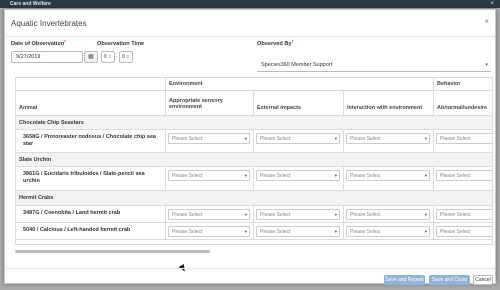 Image resolution: width=500 pixels, height=290 pixels. Describe the element at coordinates (462, 108) in the screenshot. I see `column-abnormal: Abnormal/undesire` at that location.